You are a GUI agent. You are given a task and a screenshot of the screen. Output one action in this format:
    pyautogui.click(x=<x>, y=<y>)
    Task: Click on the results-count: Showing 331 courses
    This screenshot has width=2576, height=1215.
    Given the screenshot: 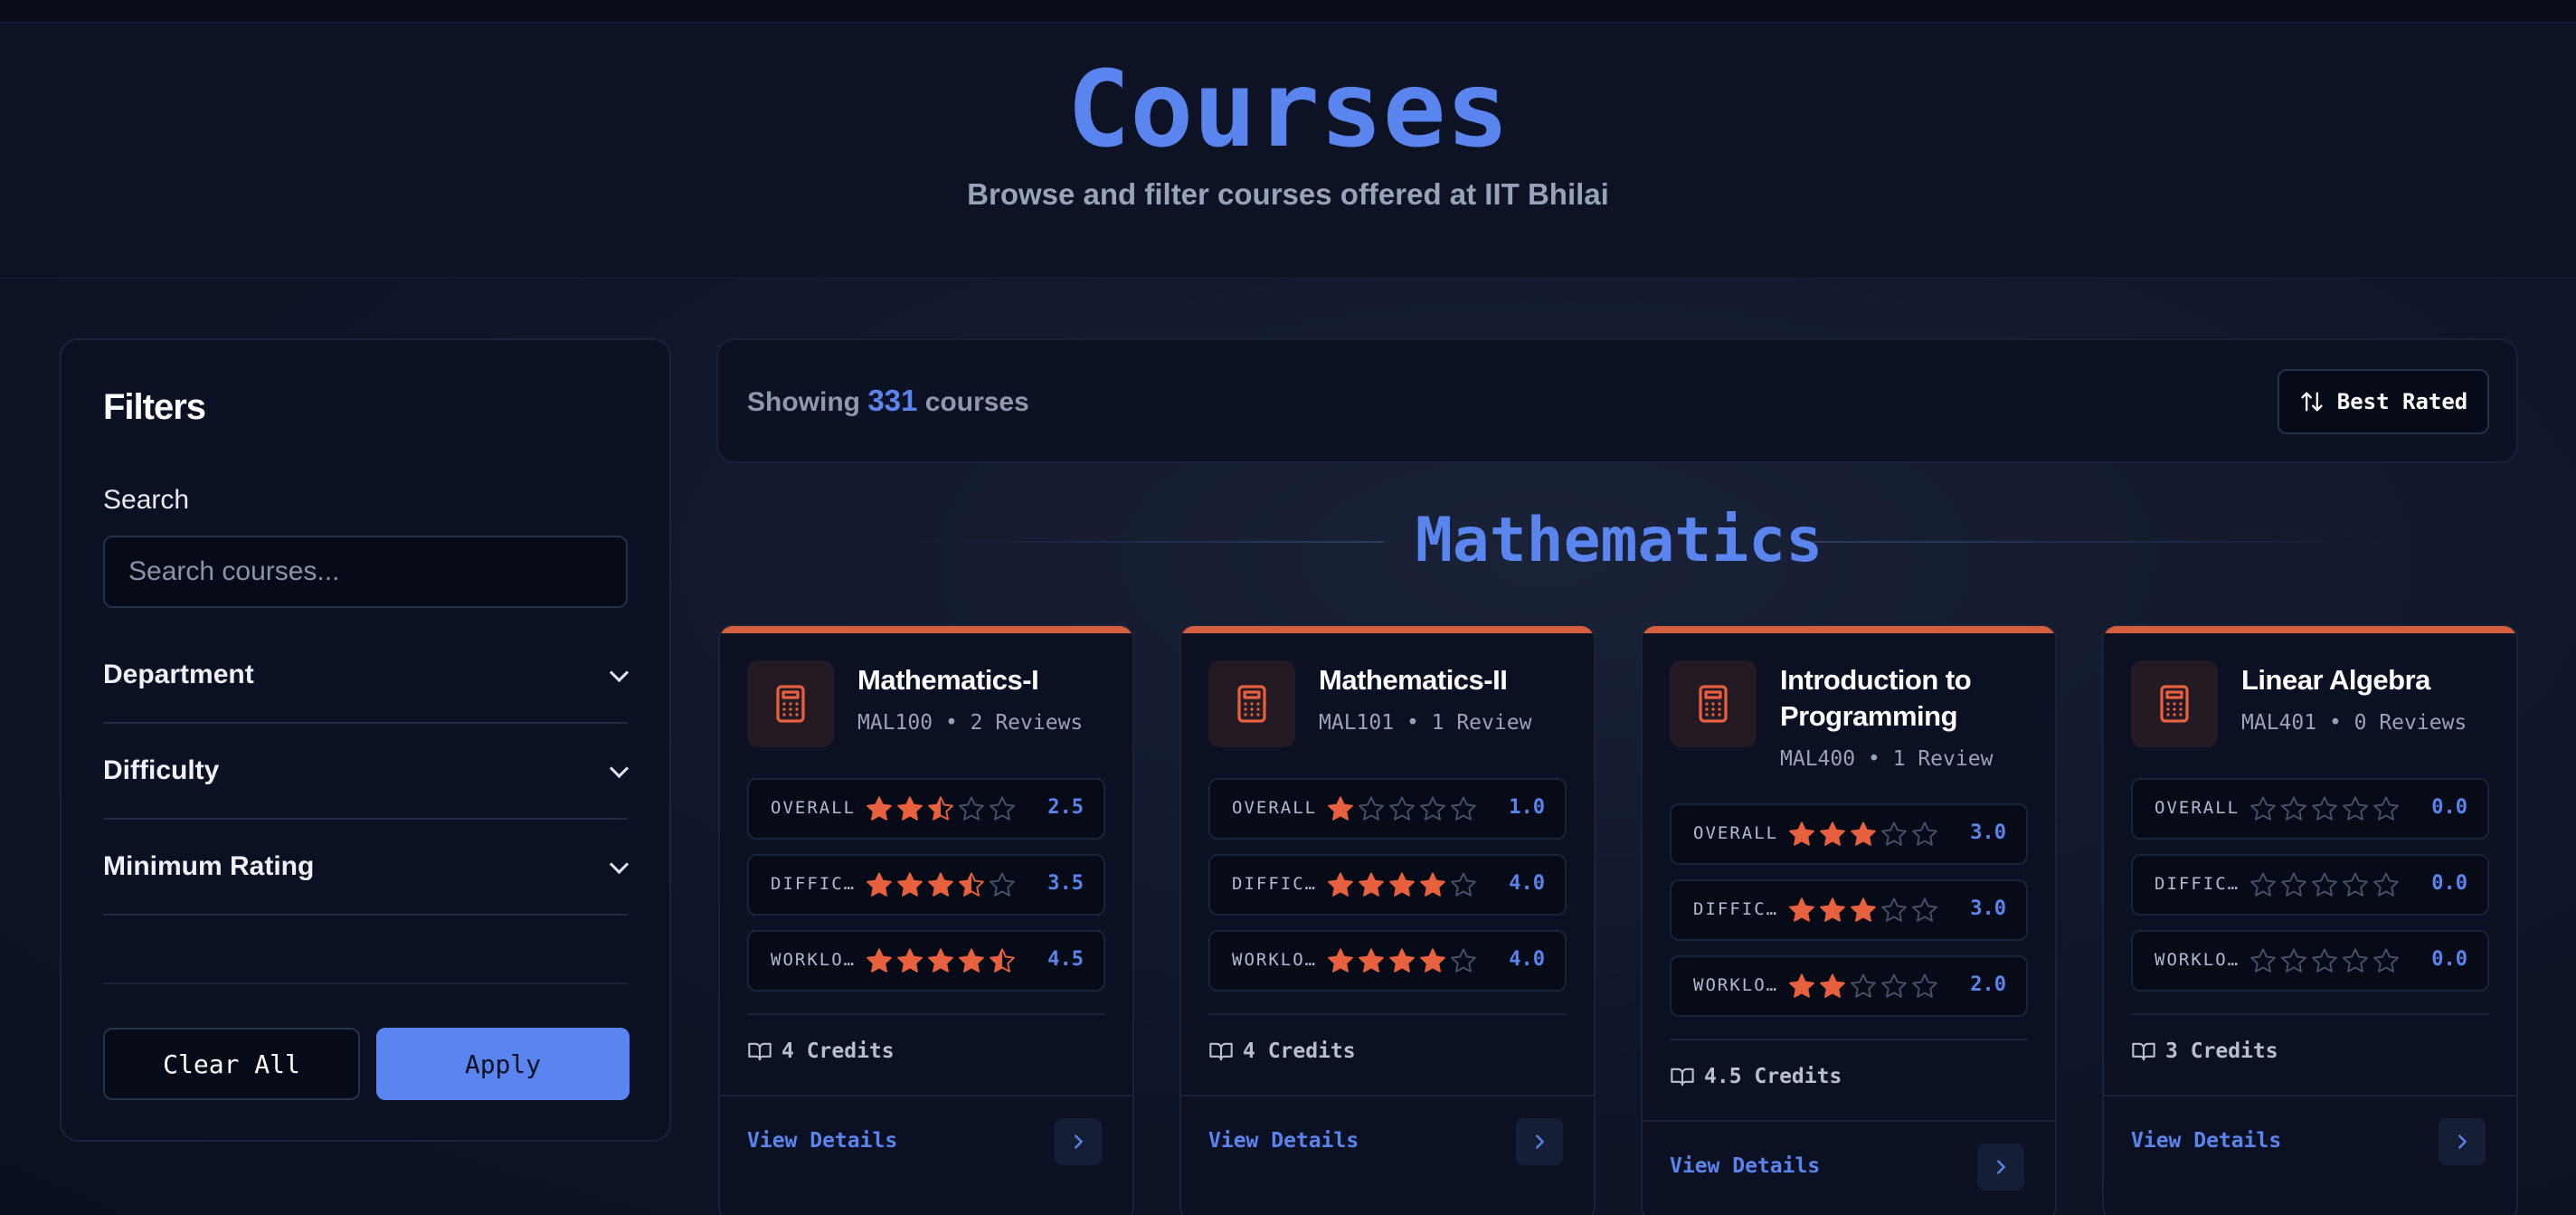 What is the action you would take?
    pyautogui.click(x=888, y=401)
    